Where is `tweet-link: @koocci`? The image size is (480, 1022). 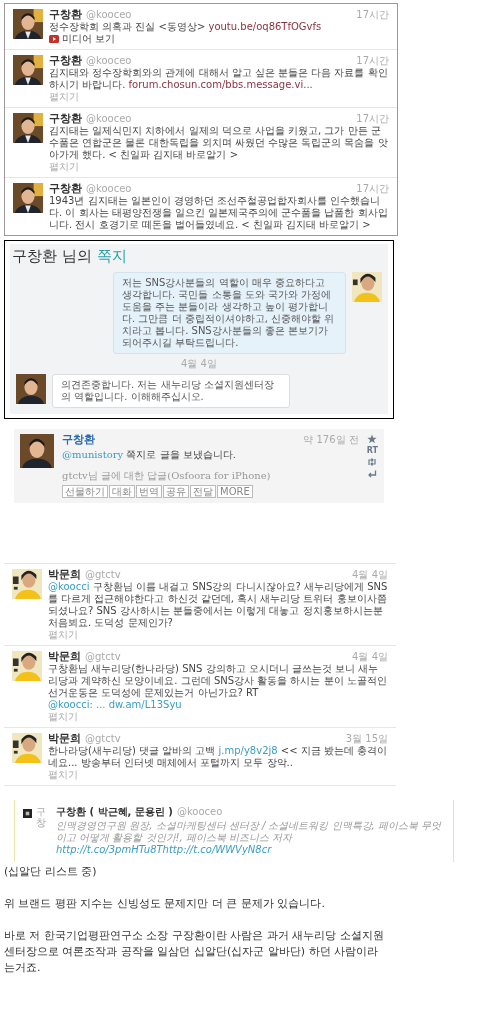 tweet-link: @koocci is located at coordinates (69, 586).